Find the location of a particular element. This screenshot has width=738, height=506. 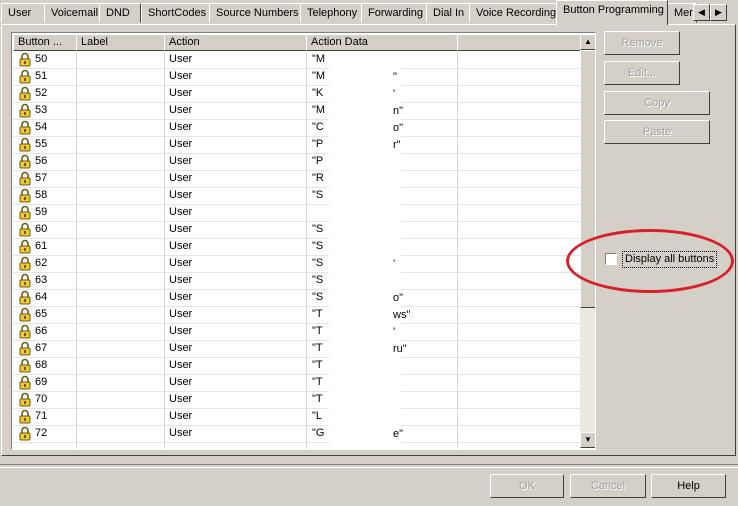

button-number: 54 is located at coordinates (41, 127).